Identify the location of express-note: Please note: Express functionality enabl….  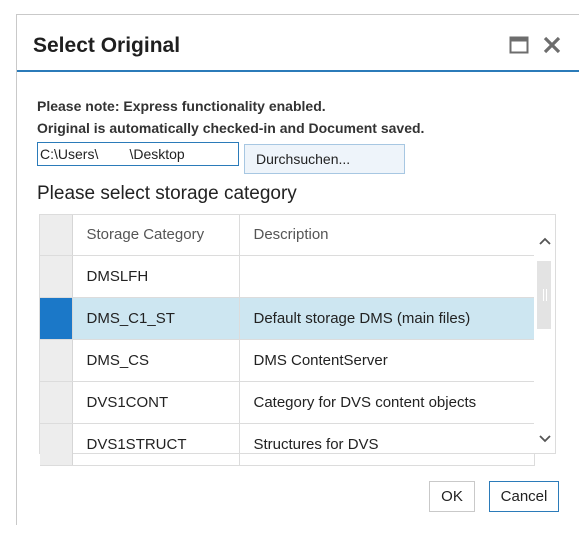
(230, 117).